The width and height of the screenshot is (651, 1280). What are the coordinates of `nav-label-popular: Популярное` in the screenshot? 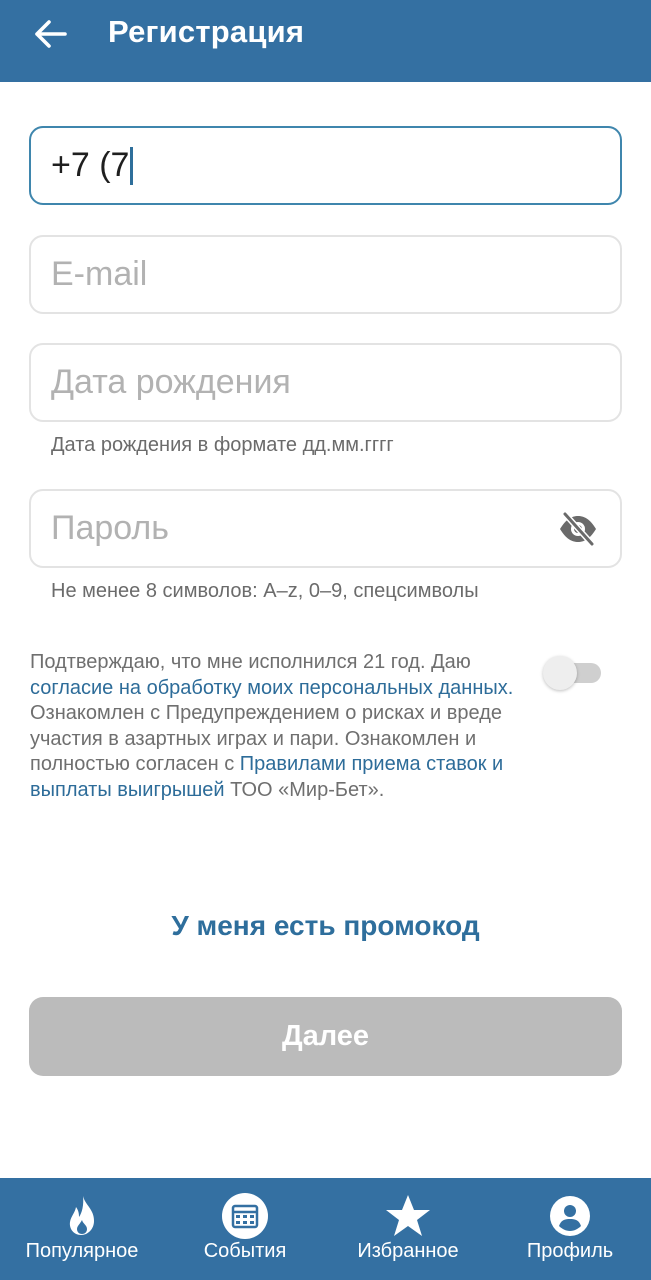 It's located at (82, 1251).